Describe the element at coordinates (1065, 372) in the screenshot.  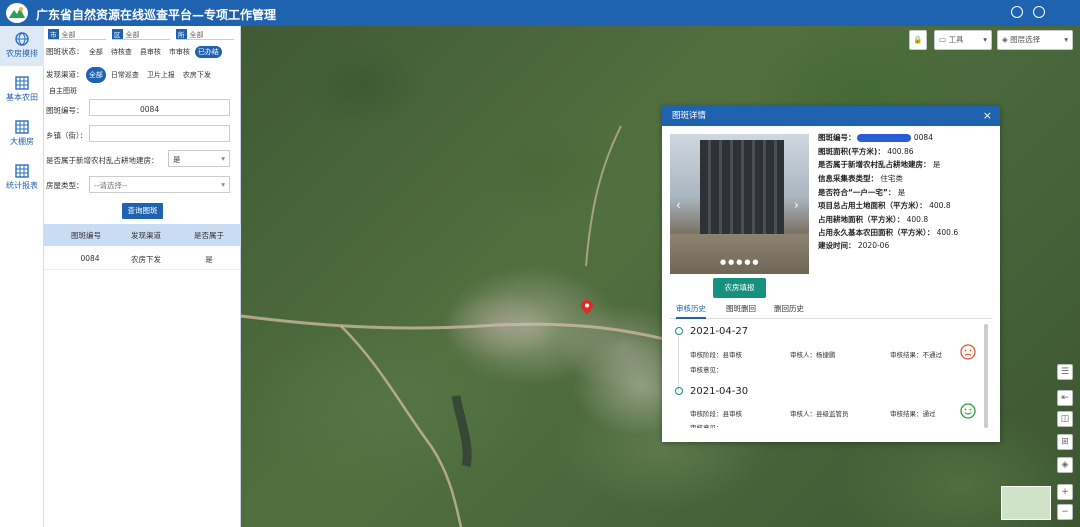
I see `list-icon: ☰` at that location.